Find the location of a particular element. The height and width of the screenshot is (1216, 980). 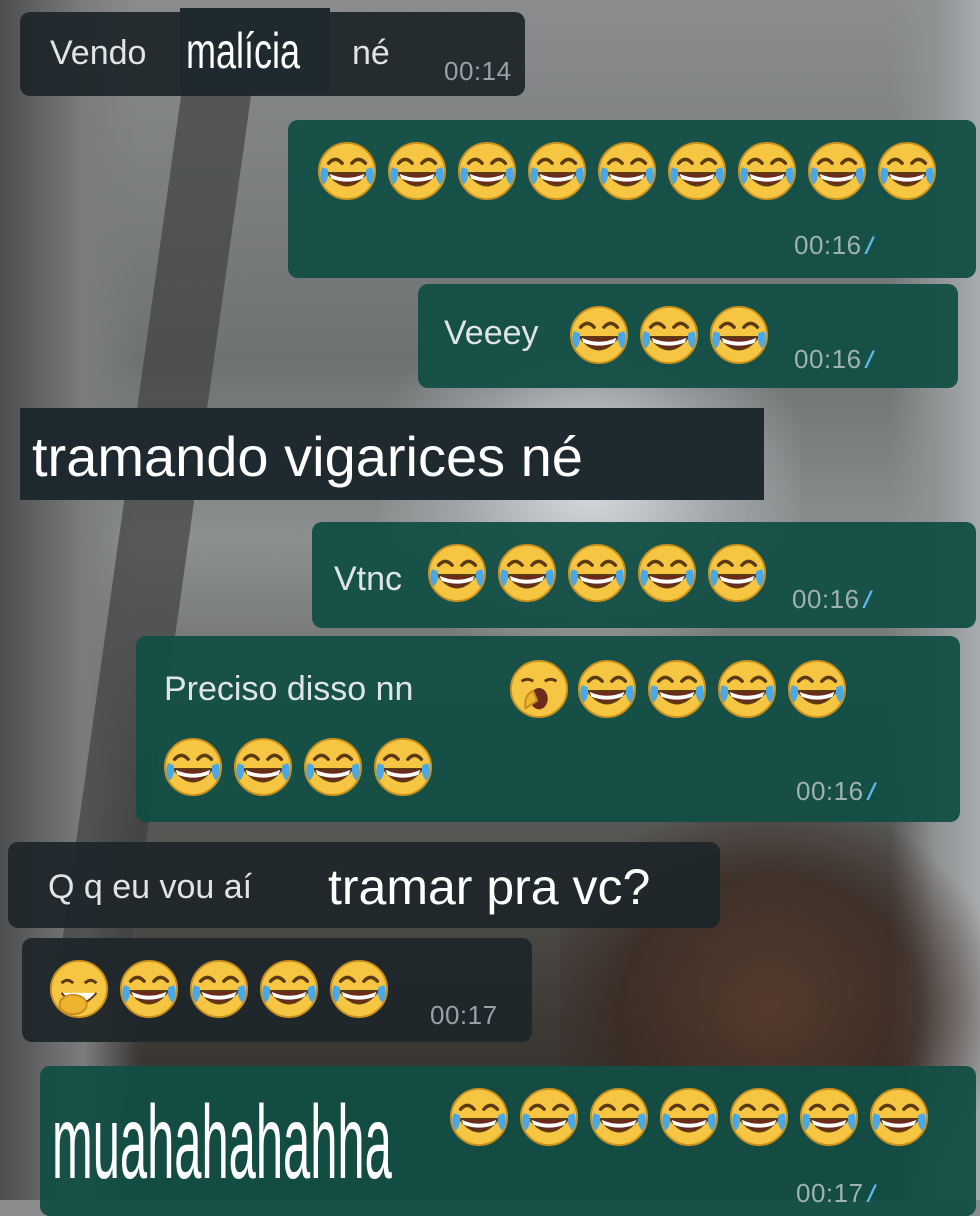

message-text: Preciso disso nn is located at coordinates (289, 689).